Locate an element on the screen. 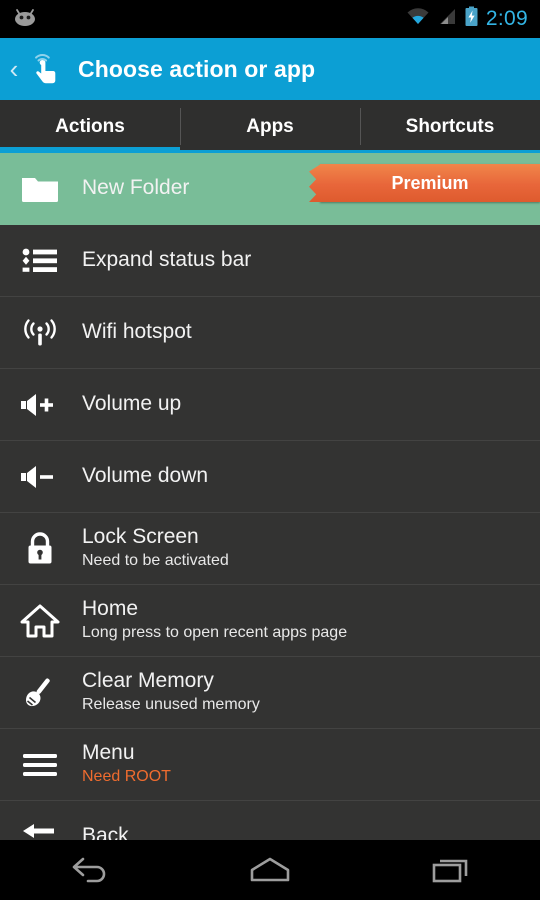 This screenshot has width=540, height=900. list-item-text: New Folder is located at coordinates (135, 188).